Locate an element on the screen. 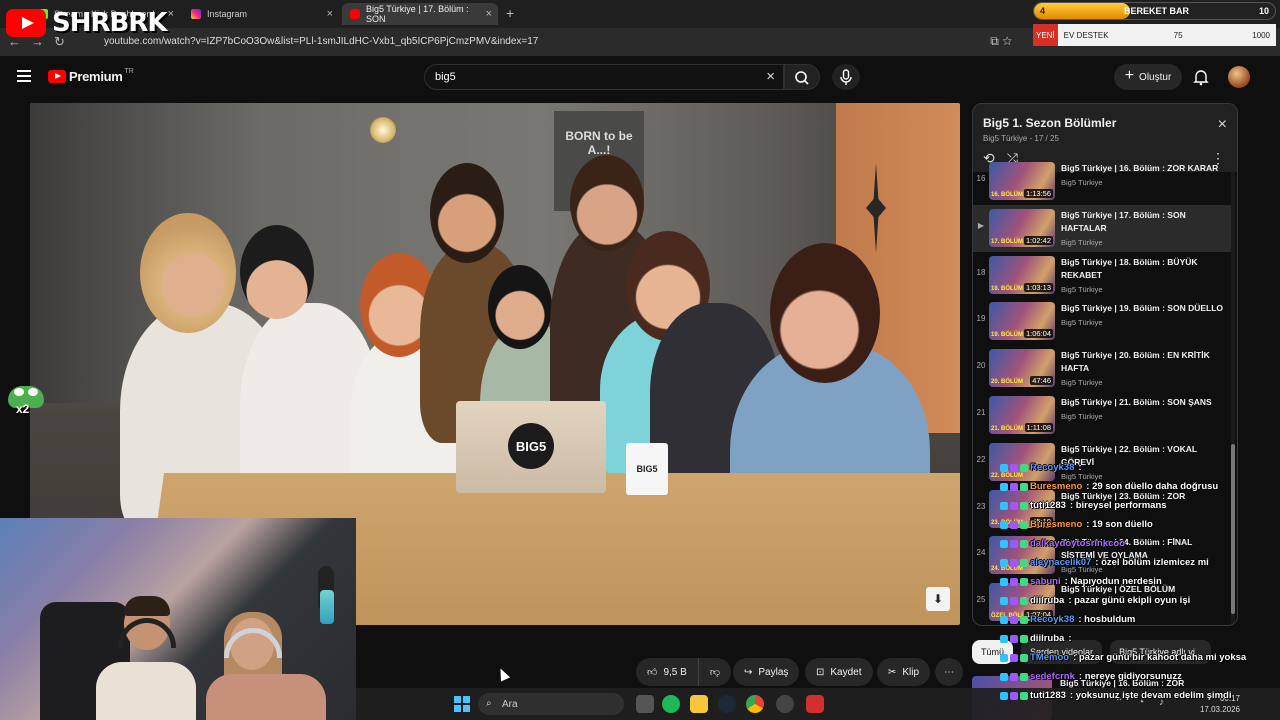  more-horizontal-icon: ⋯ is located at coordinates (949, 672).